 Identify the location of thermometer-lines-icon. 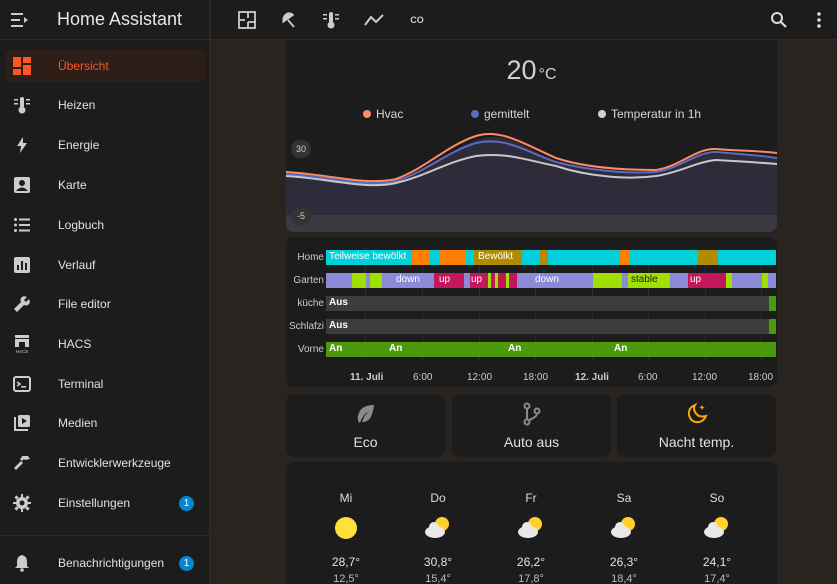
(331, 20).